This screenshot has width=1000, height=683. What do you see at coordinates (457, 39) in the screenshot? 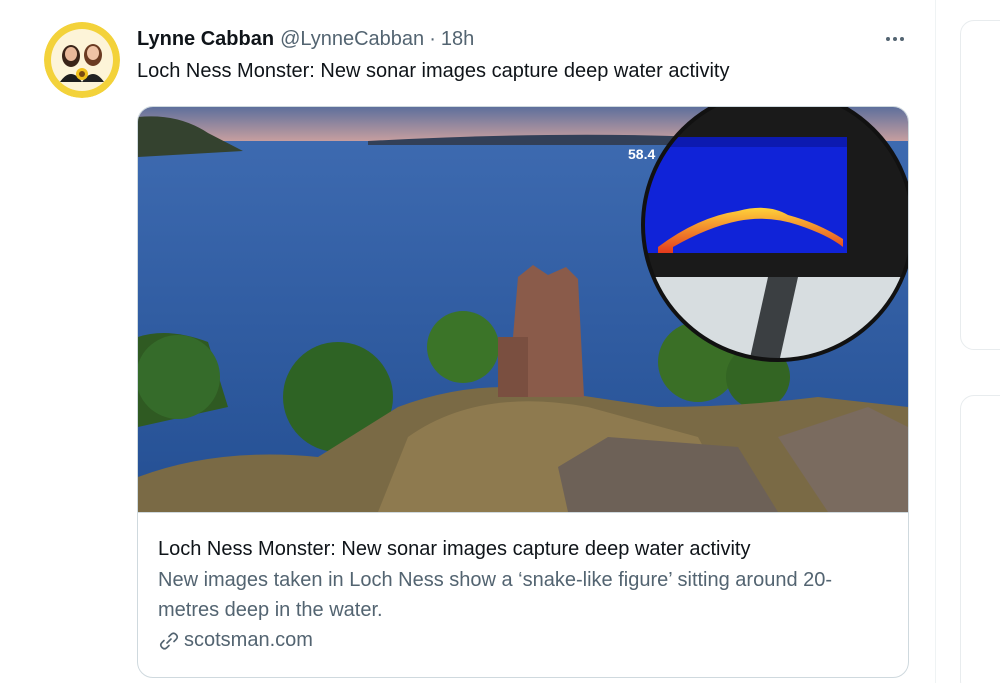
I see `tweet-timestamp: 18h` at bounding box center [457, 39].